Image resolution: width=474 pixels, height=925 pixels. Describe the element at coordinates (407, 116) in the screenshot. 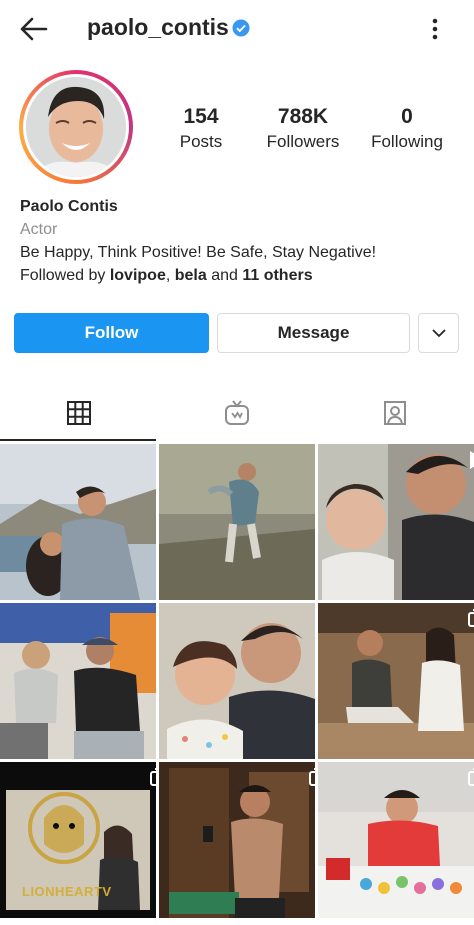

I see `following-count: 0` at that location.